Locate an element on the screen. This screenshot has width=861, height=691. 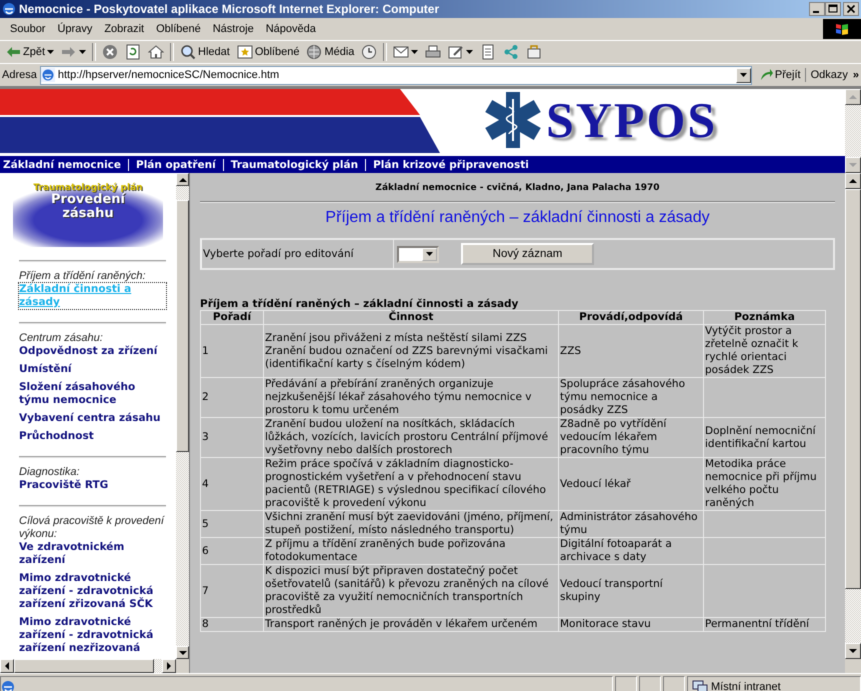
page-title: Příjem a třídění raněných – základní činnosti a zásady is located at coordinates (517, 218).